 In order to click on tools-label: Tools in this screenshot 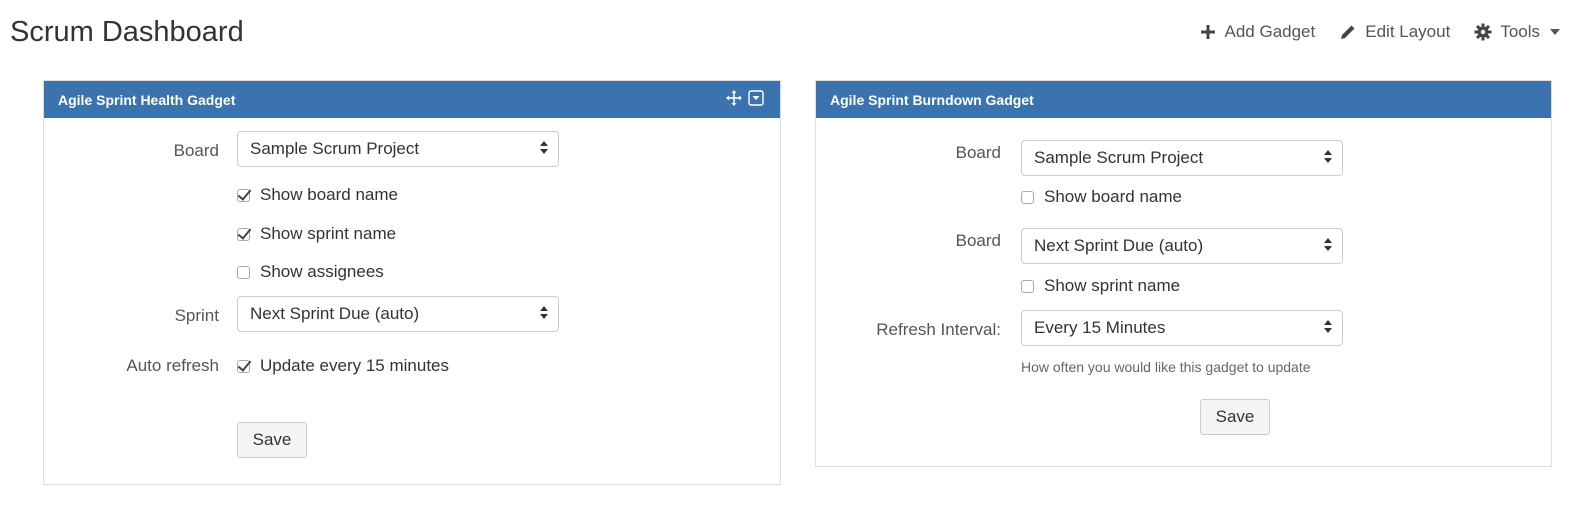, I will do `click(1520, 31)`.